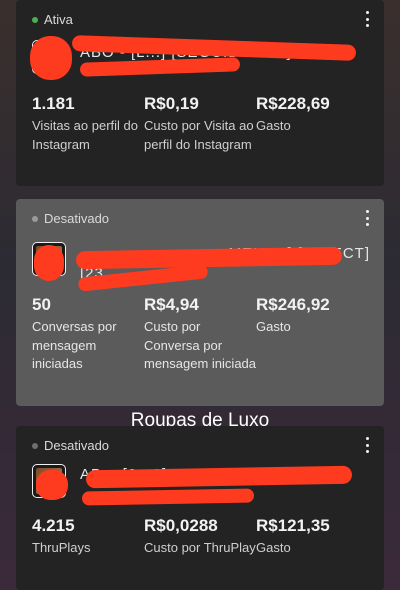 Image resolution: width=400 pixels, height=590 pixels. Describe the element at coordinates (200, 547) in the screenshot. I see `metric-label: Custo por ThruPlay` at that location.